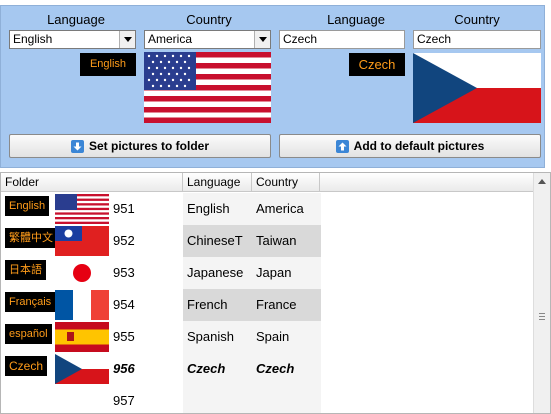 The width and height of the screenshot is (551, 414). What do you see at coordinates (92, 182) in the screenshot?
I see `column-header-folder: Folder` at bounding box center [92, 182].